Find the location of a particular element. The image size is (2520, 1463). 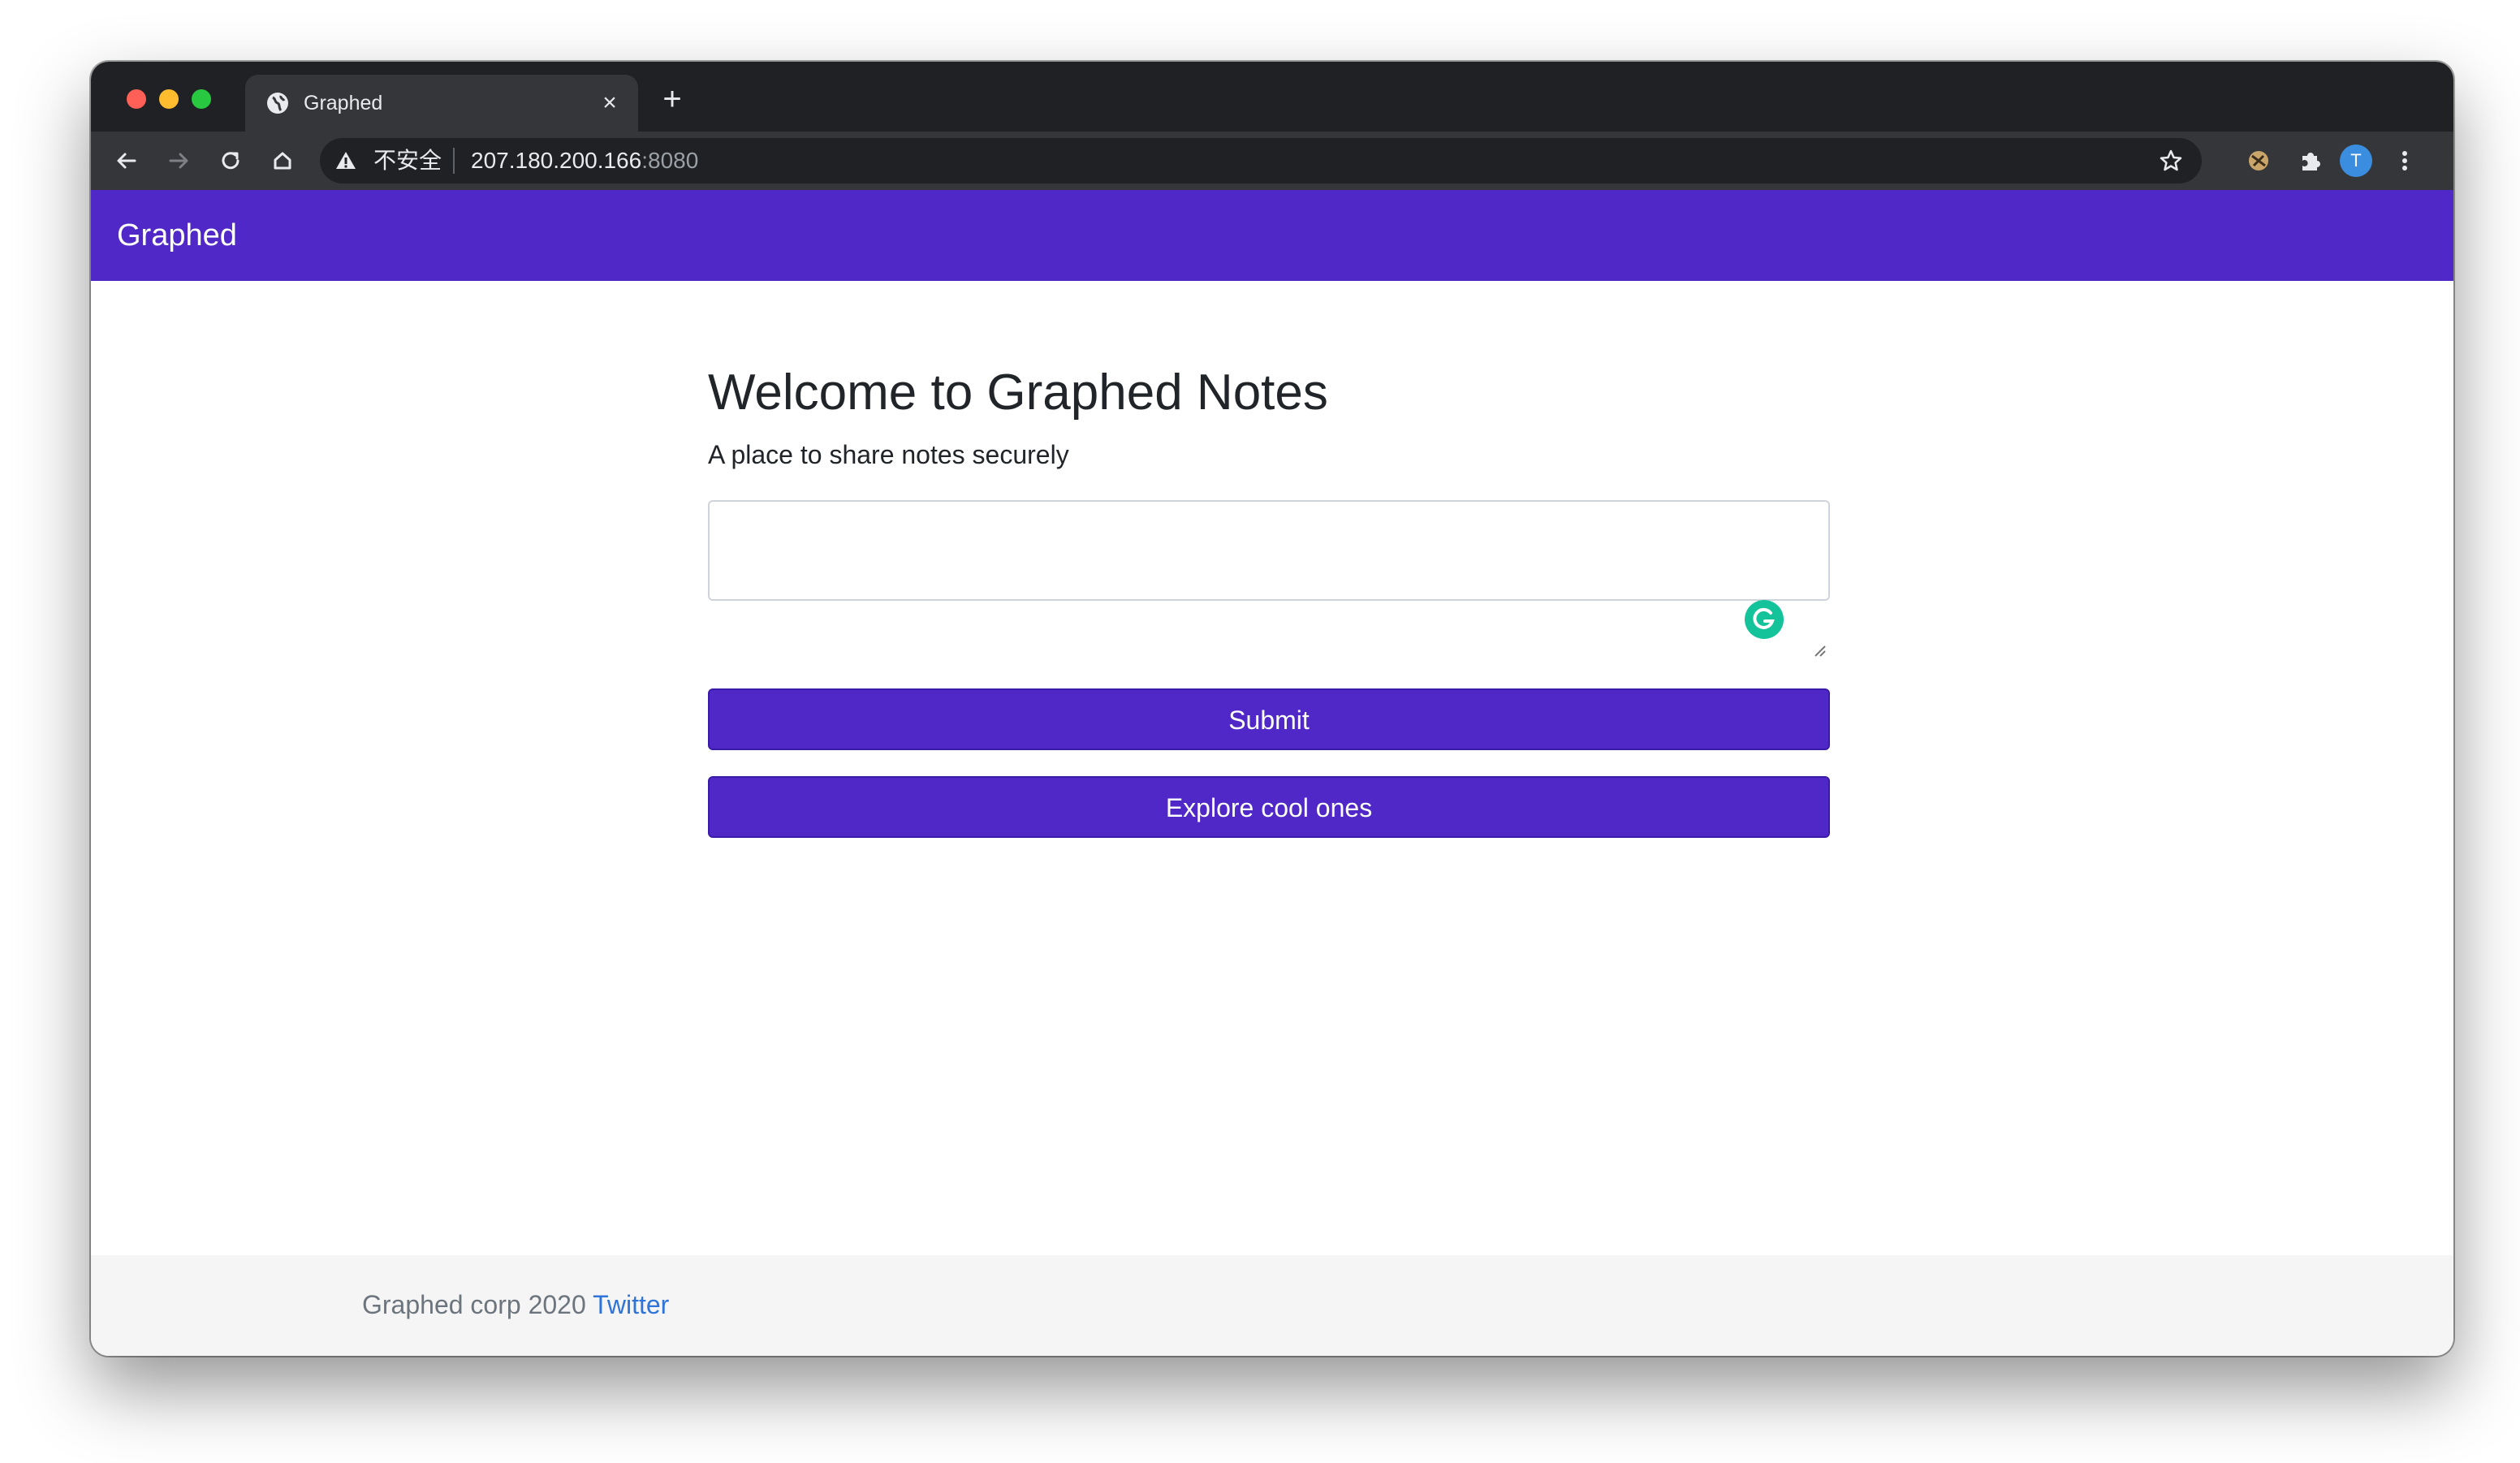

tab-close-icon: × is located at coordinates (610, 103).